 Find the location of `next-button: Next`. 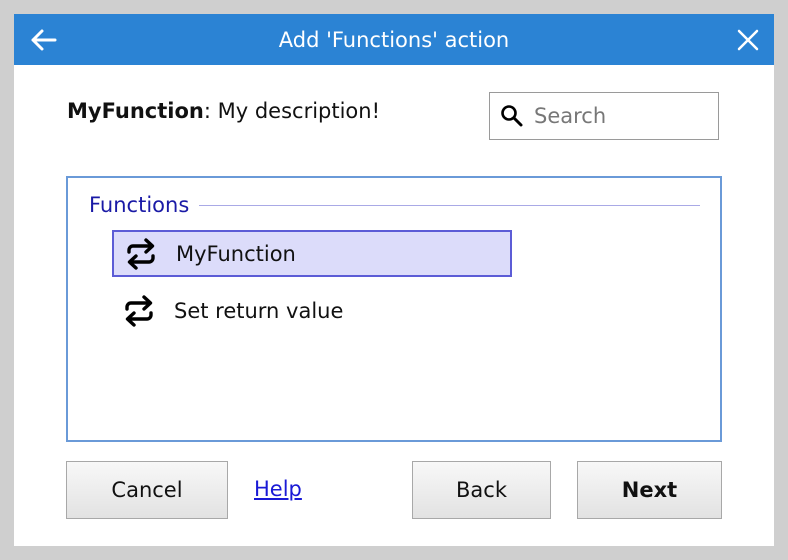

next-button: Next is located at coordinates (649, 490).